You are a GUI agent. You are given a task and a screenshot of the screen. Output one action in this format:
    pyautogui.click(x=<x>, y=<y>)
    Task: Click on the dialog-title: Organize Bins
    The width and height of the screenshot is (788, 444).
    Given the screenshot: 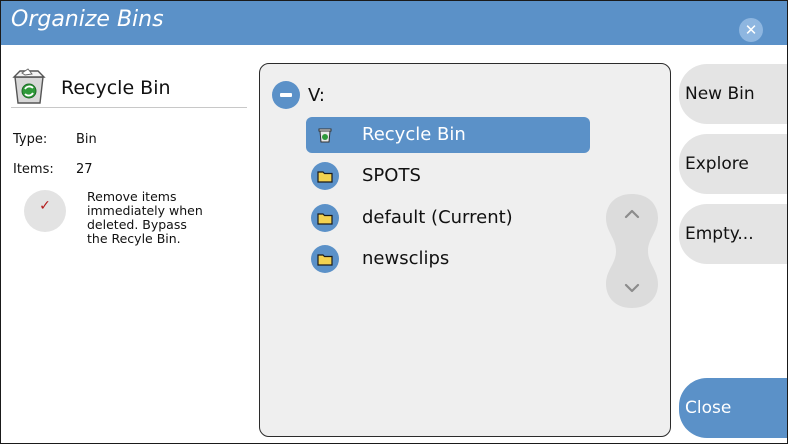 What is the action you would take?
    pyautogui.click(x=87, y=19)
    